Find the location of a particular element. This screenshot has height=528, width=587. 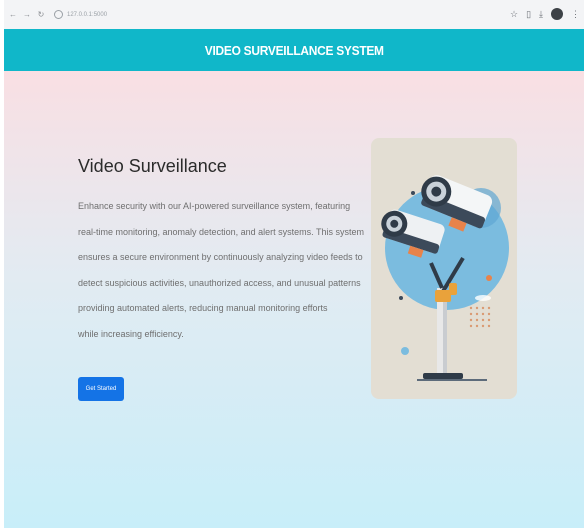

download-icon: ⤓ is located at coordinates (541, 14).